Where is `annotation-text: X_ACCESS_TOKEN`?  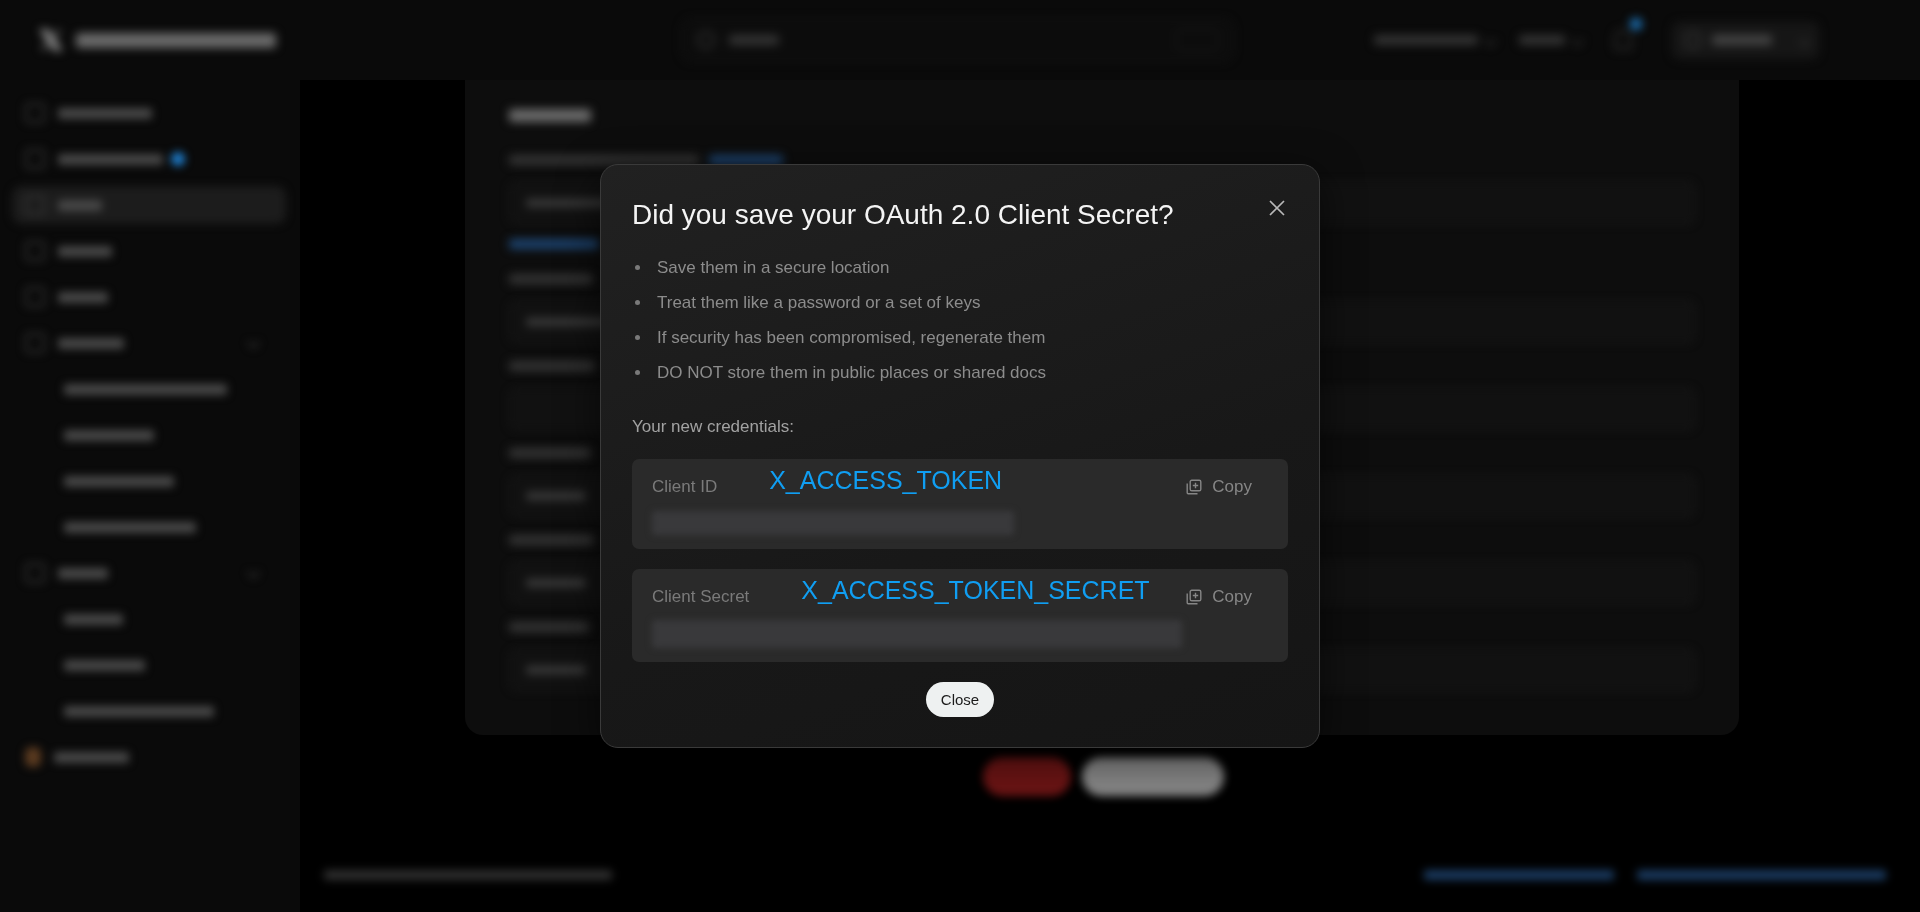 annotation-text: X_ACCESS_TOKEN is located at coordinates (886, 480).